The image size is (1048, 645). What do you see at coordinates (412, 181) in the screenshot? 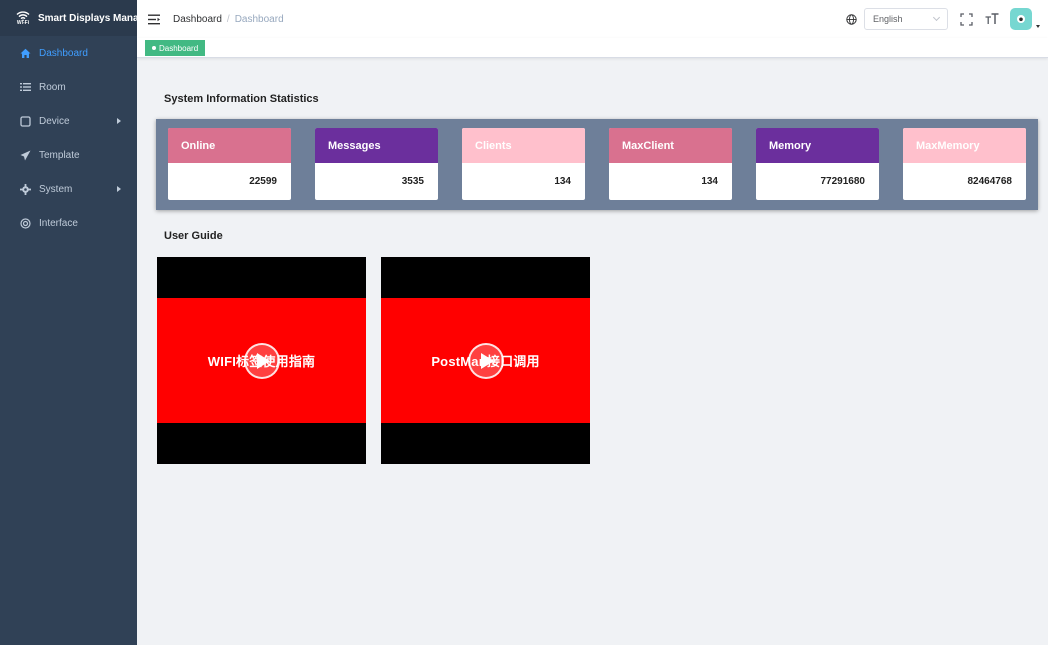
I see `stat-value: 3535` at bounding box center [412, 181].